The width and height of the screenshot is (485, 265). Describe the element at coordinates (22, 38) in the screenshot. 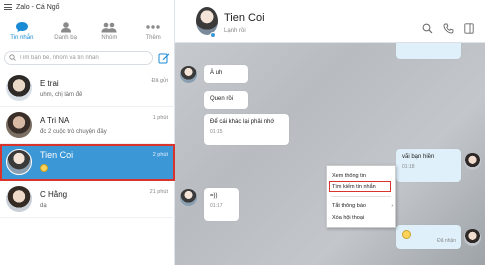

I see `tab-label: Tin nhắn` at that location.